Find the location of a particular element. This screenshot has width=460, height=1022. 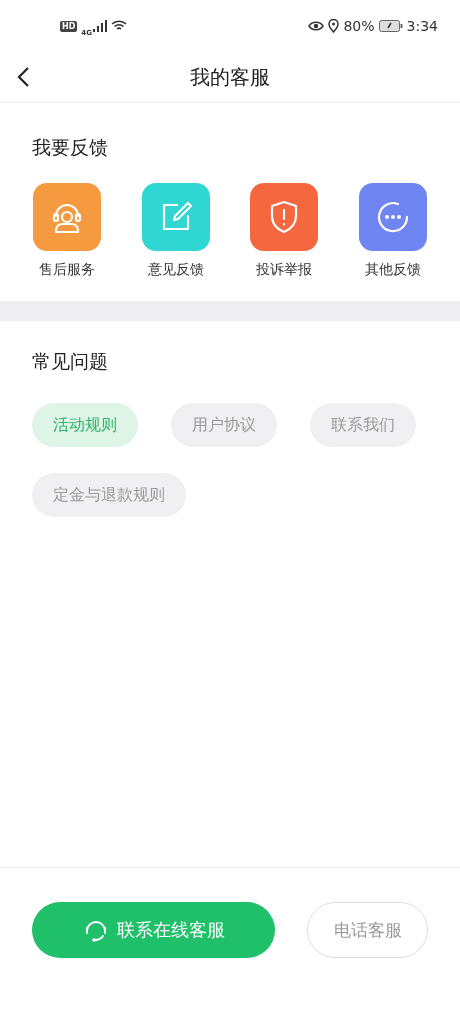

clock: 3:34 is located at coordinates (422, 26).